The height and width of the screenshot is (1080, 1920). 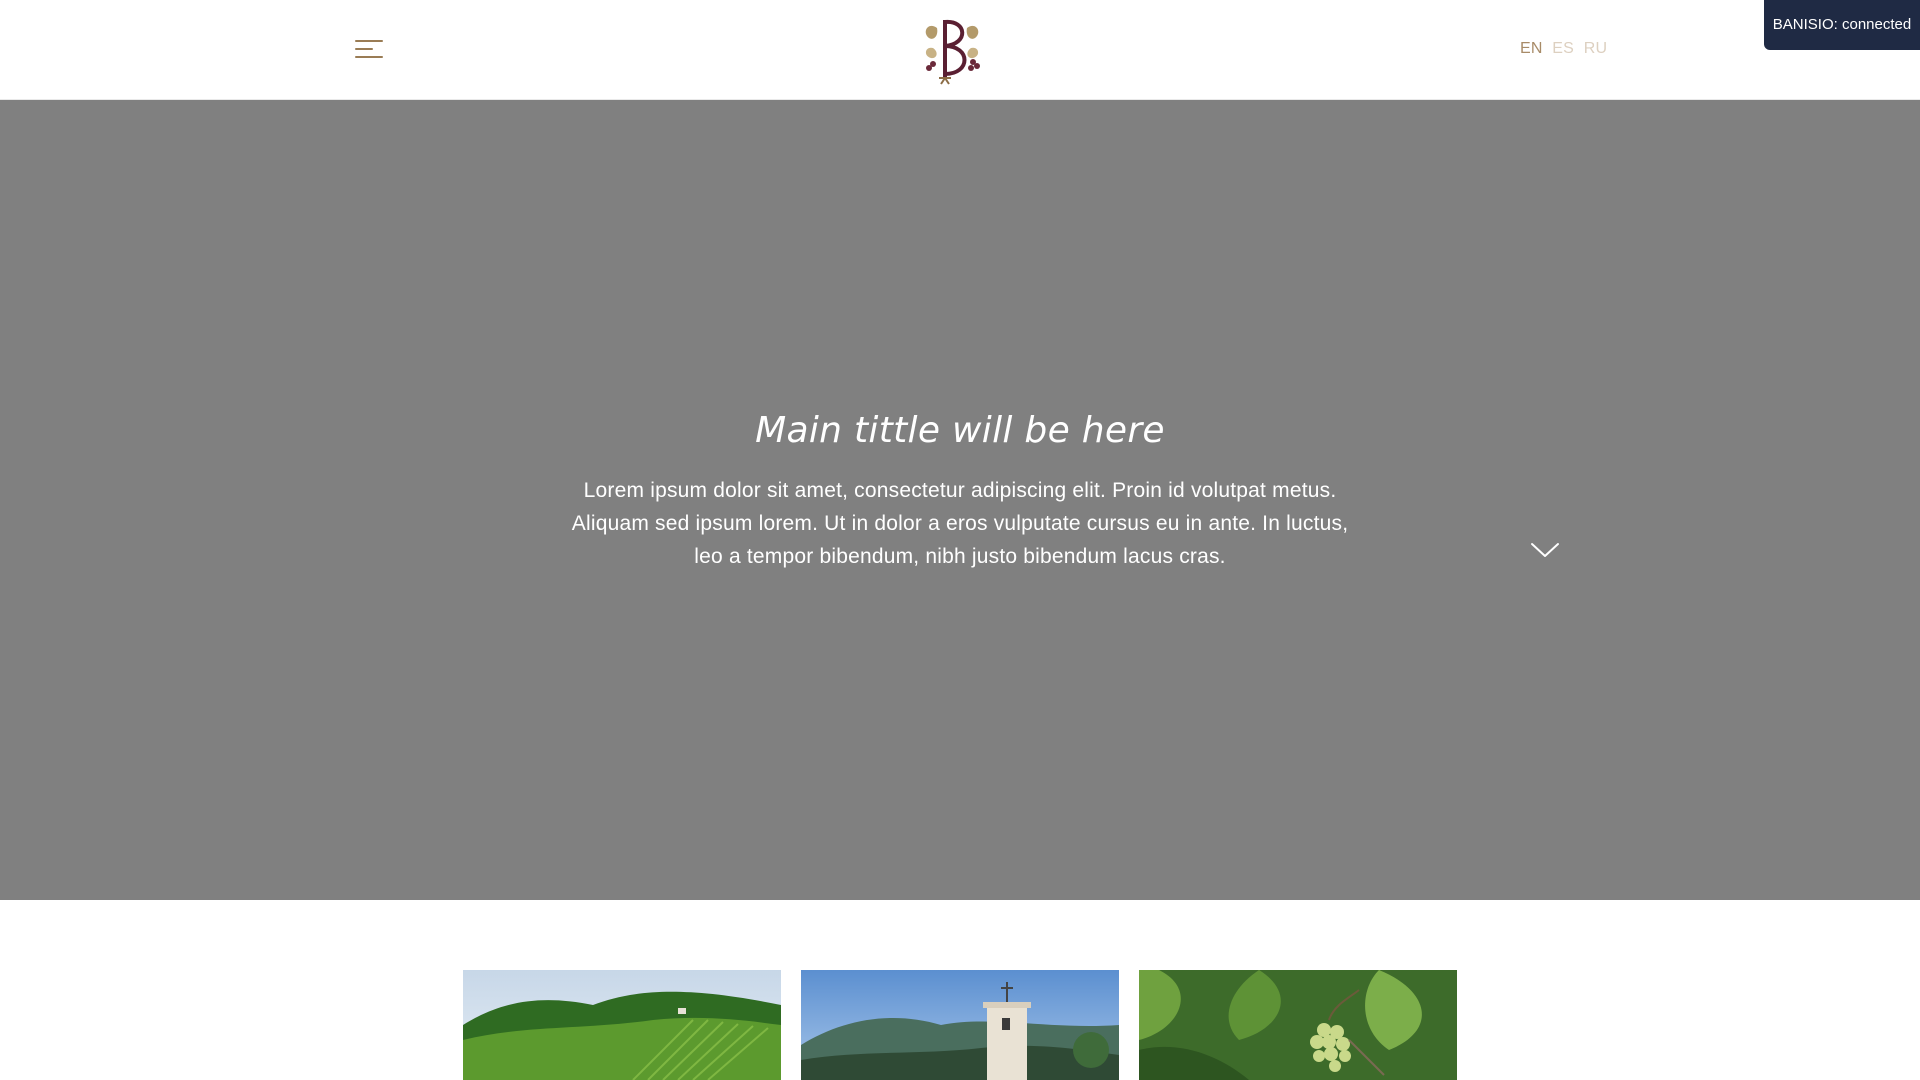 What do you see at coordinates (622, 1025) in the screenshot?
I see `vineyard-hills-image` at bounding box center [622, 1025].